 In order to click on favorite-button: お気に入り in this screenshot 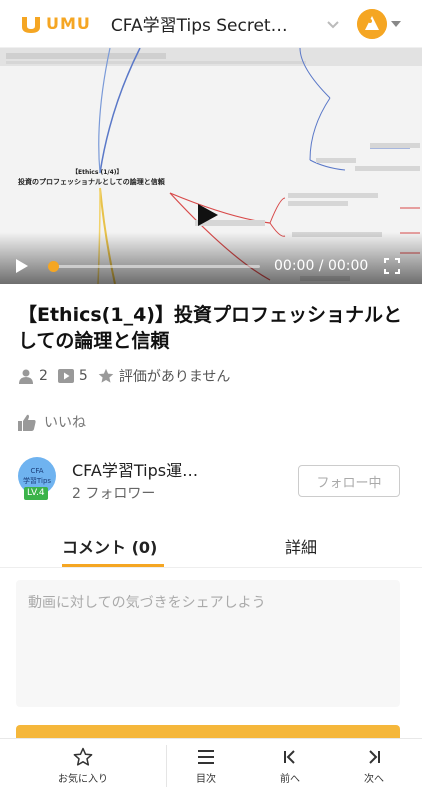, I will do `click(83, 766)`.